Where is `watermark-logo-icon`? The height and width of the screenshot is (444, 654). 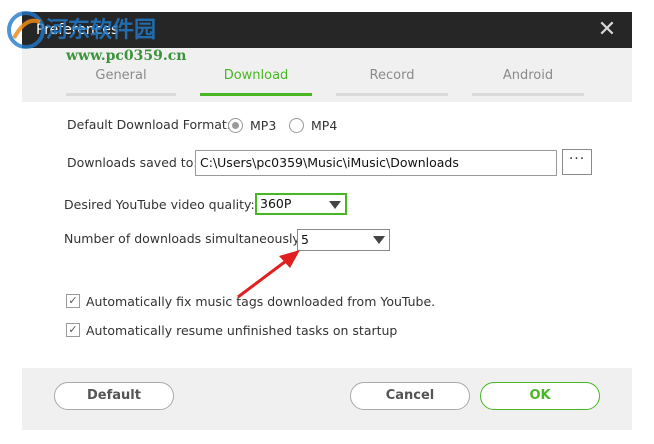
watermark-logo-icon is located at coordinates (26, 30).